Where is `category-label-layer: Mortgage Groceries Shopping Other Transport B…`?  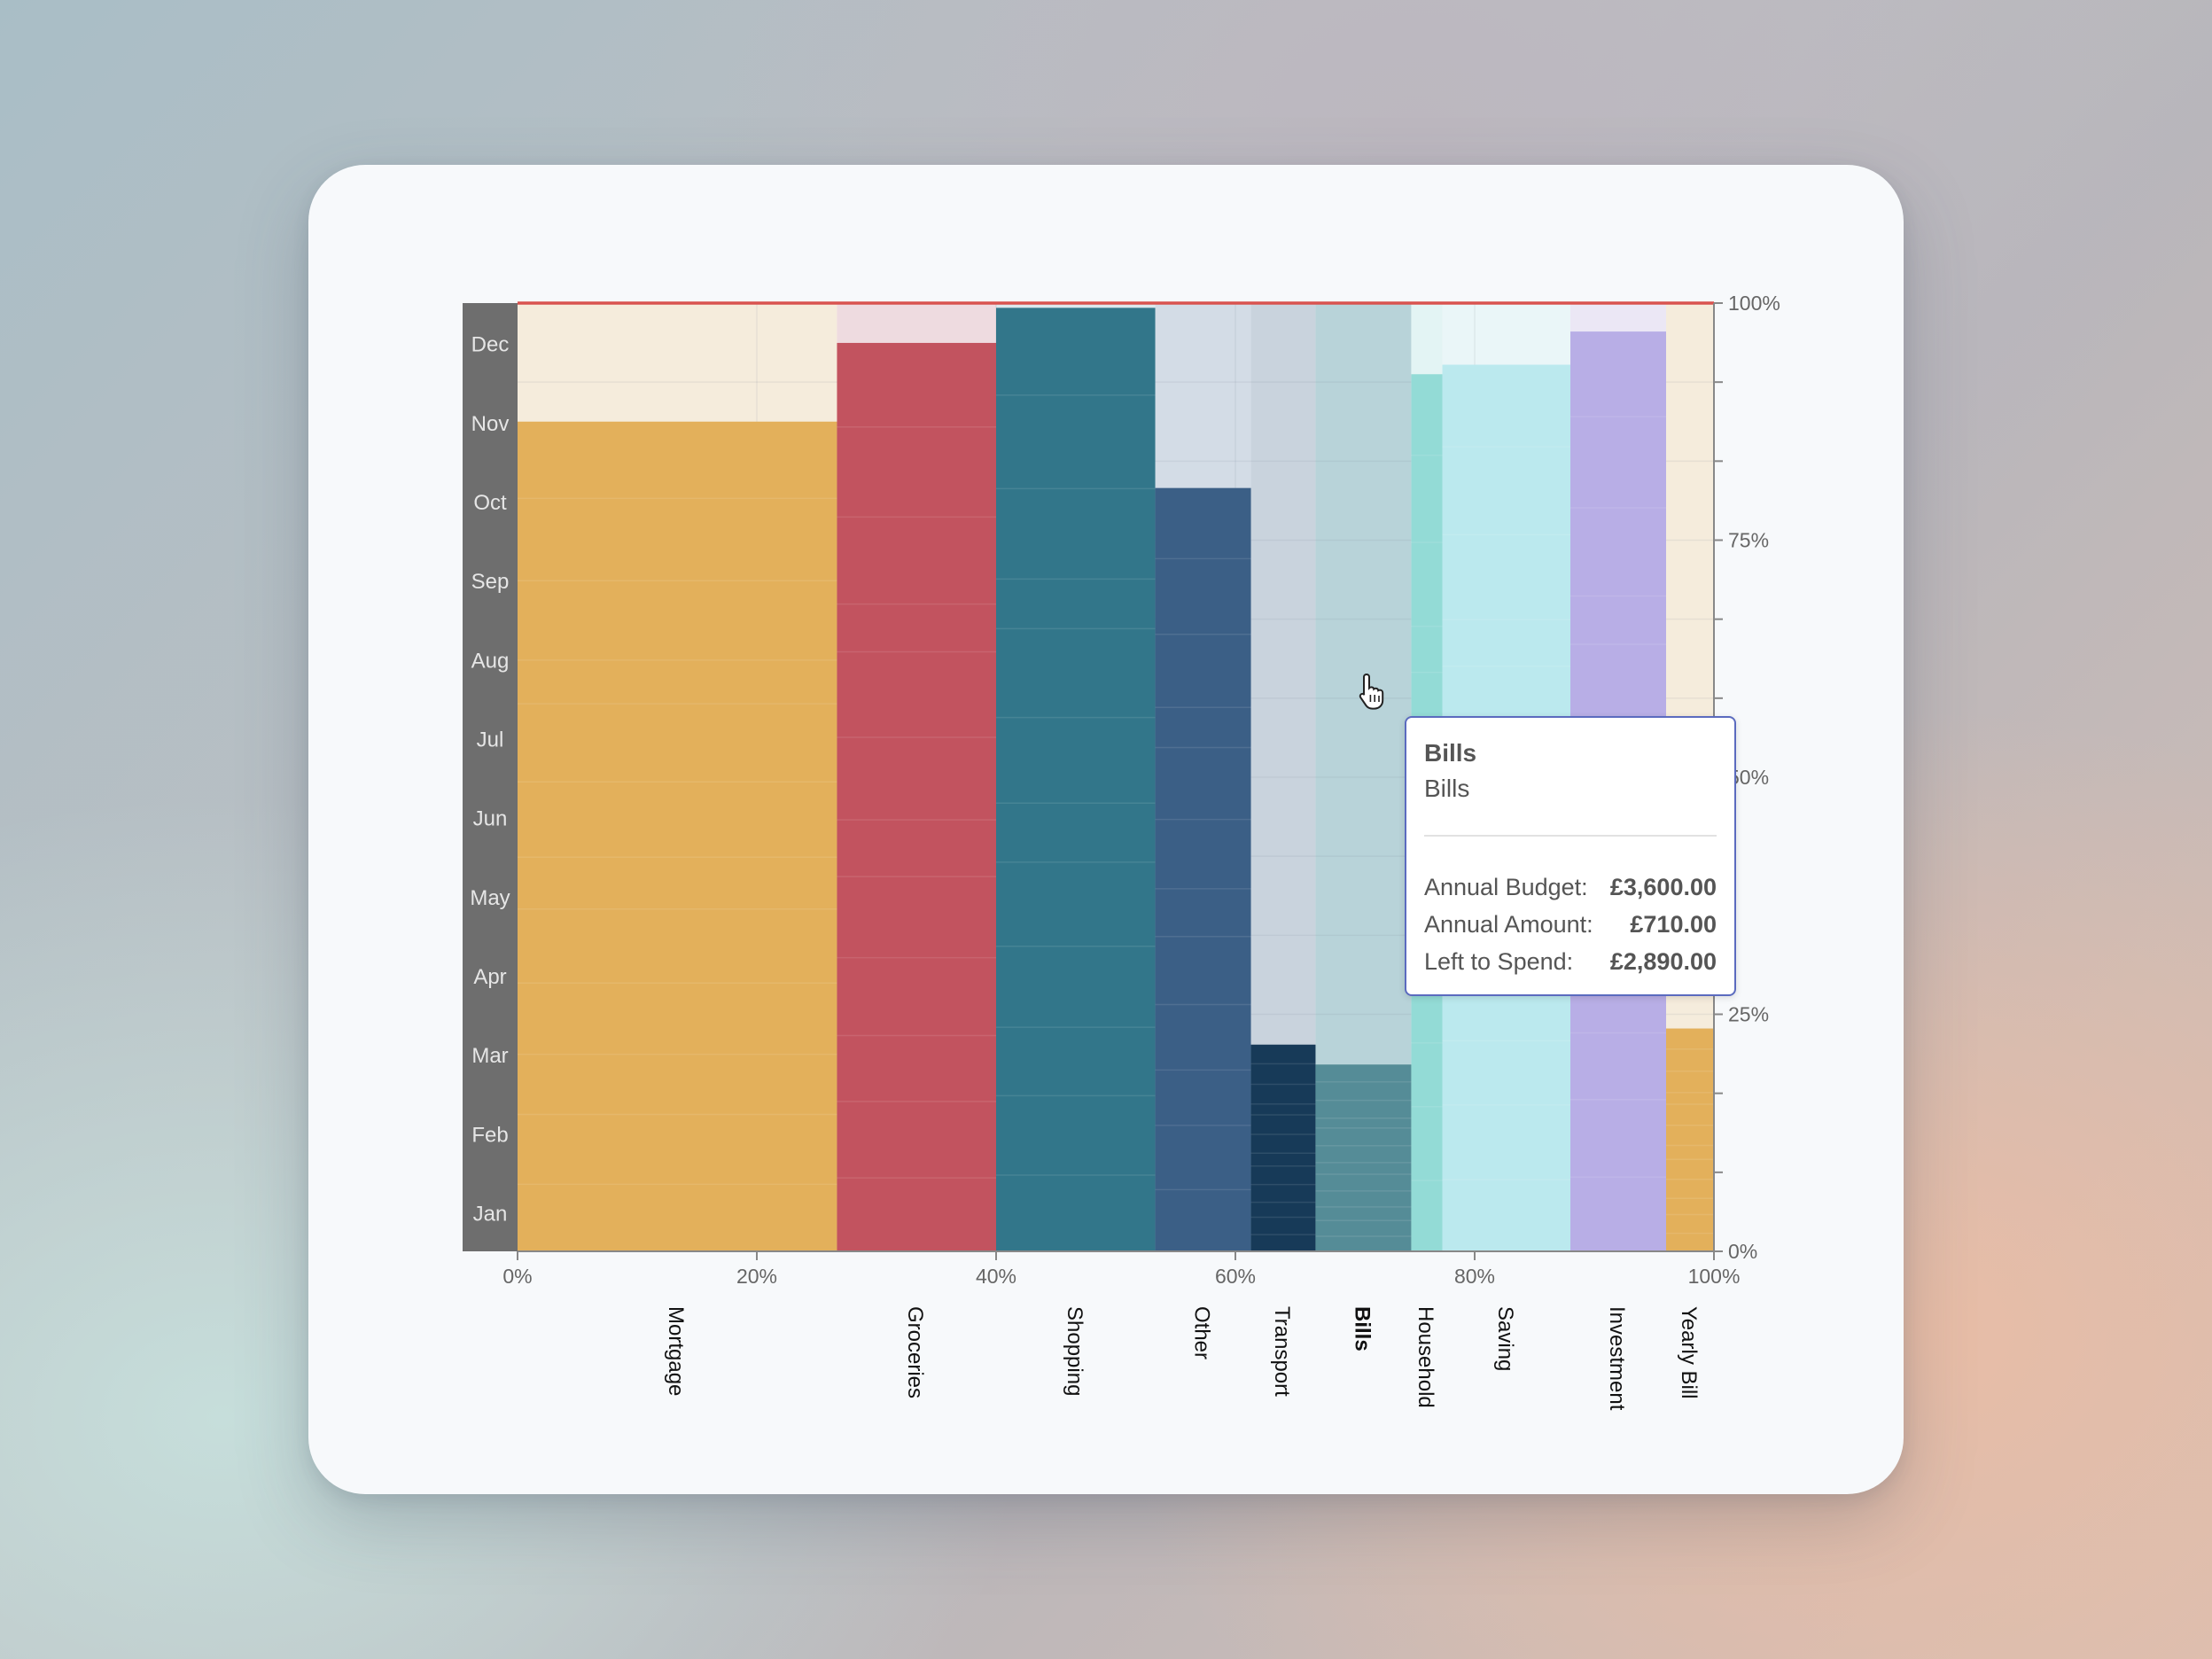
category-label-layer: Mortgage Groceries Shopping Other Transport B… is located at coordinates (1182, 1358).